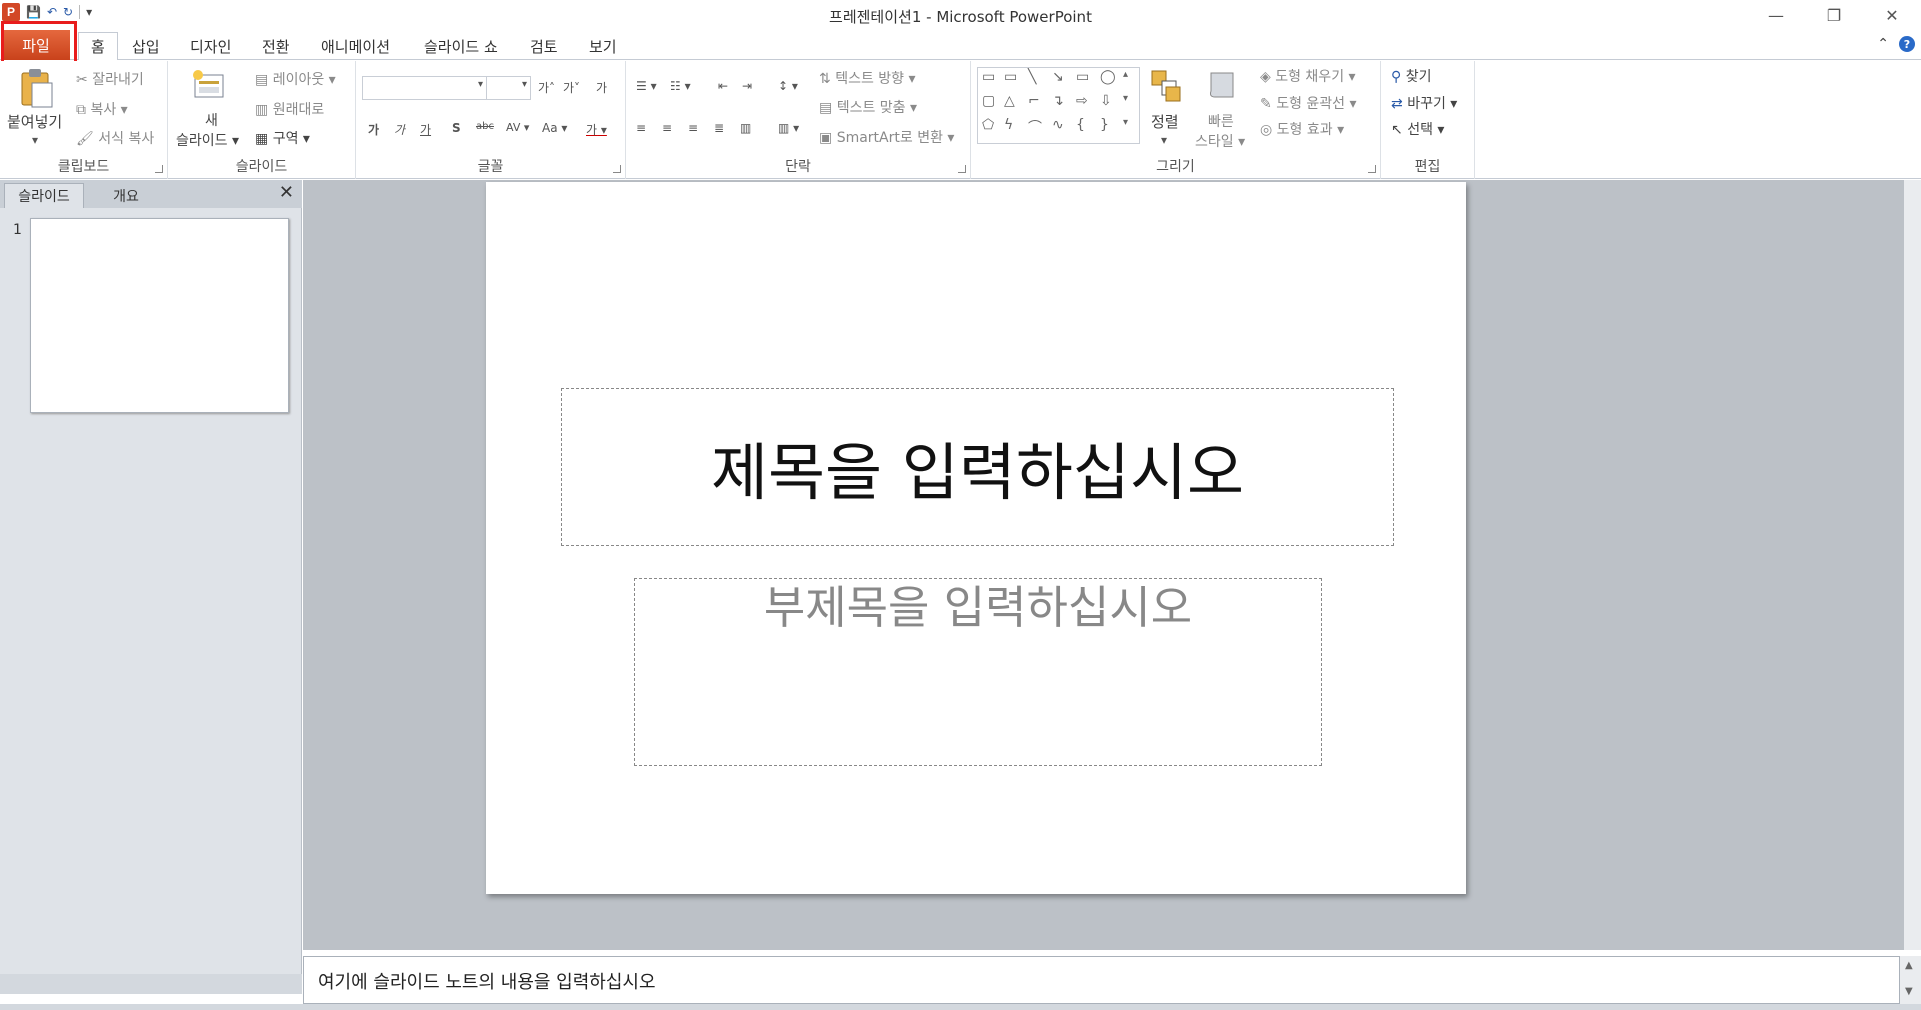 This screenshot has width=1921, height=1010. I want to click on gallery-scroll-up-icon: ▴, so click(1125, 74).